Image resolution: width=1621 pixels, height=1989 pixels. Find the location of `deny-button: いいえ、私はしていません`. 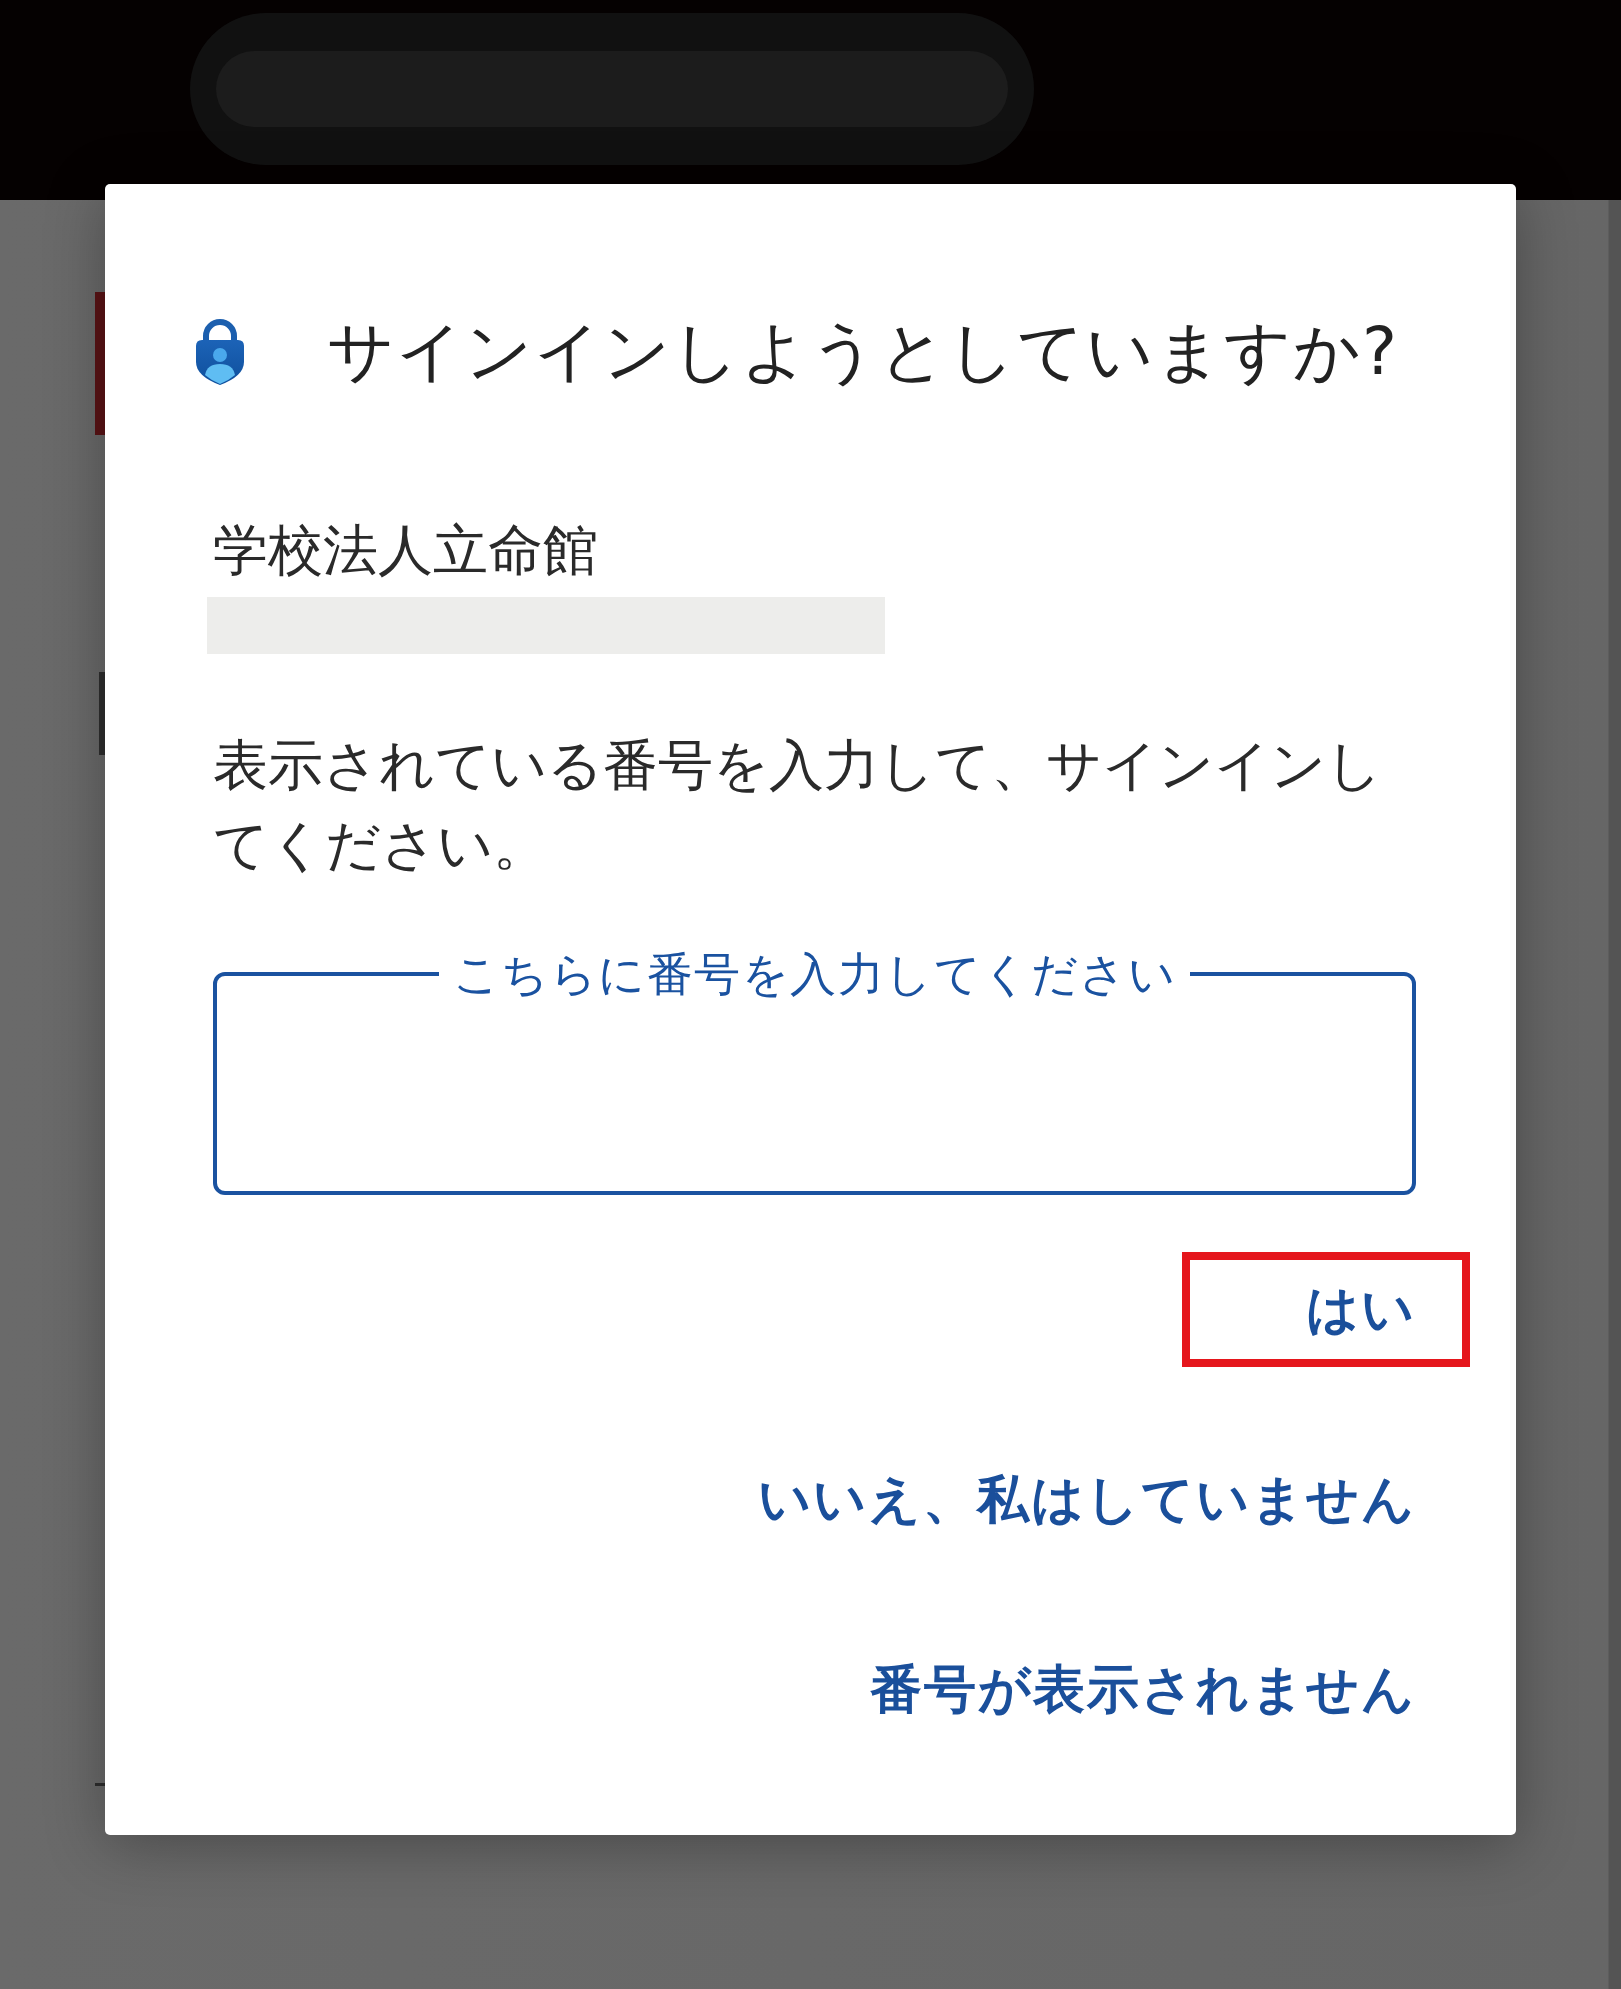

deny-button: いいえ、私はしていません is located at coordinates (1087, 1499).